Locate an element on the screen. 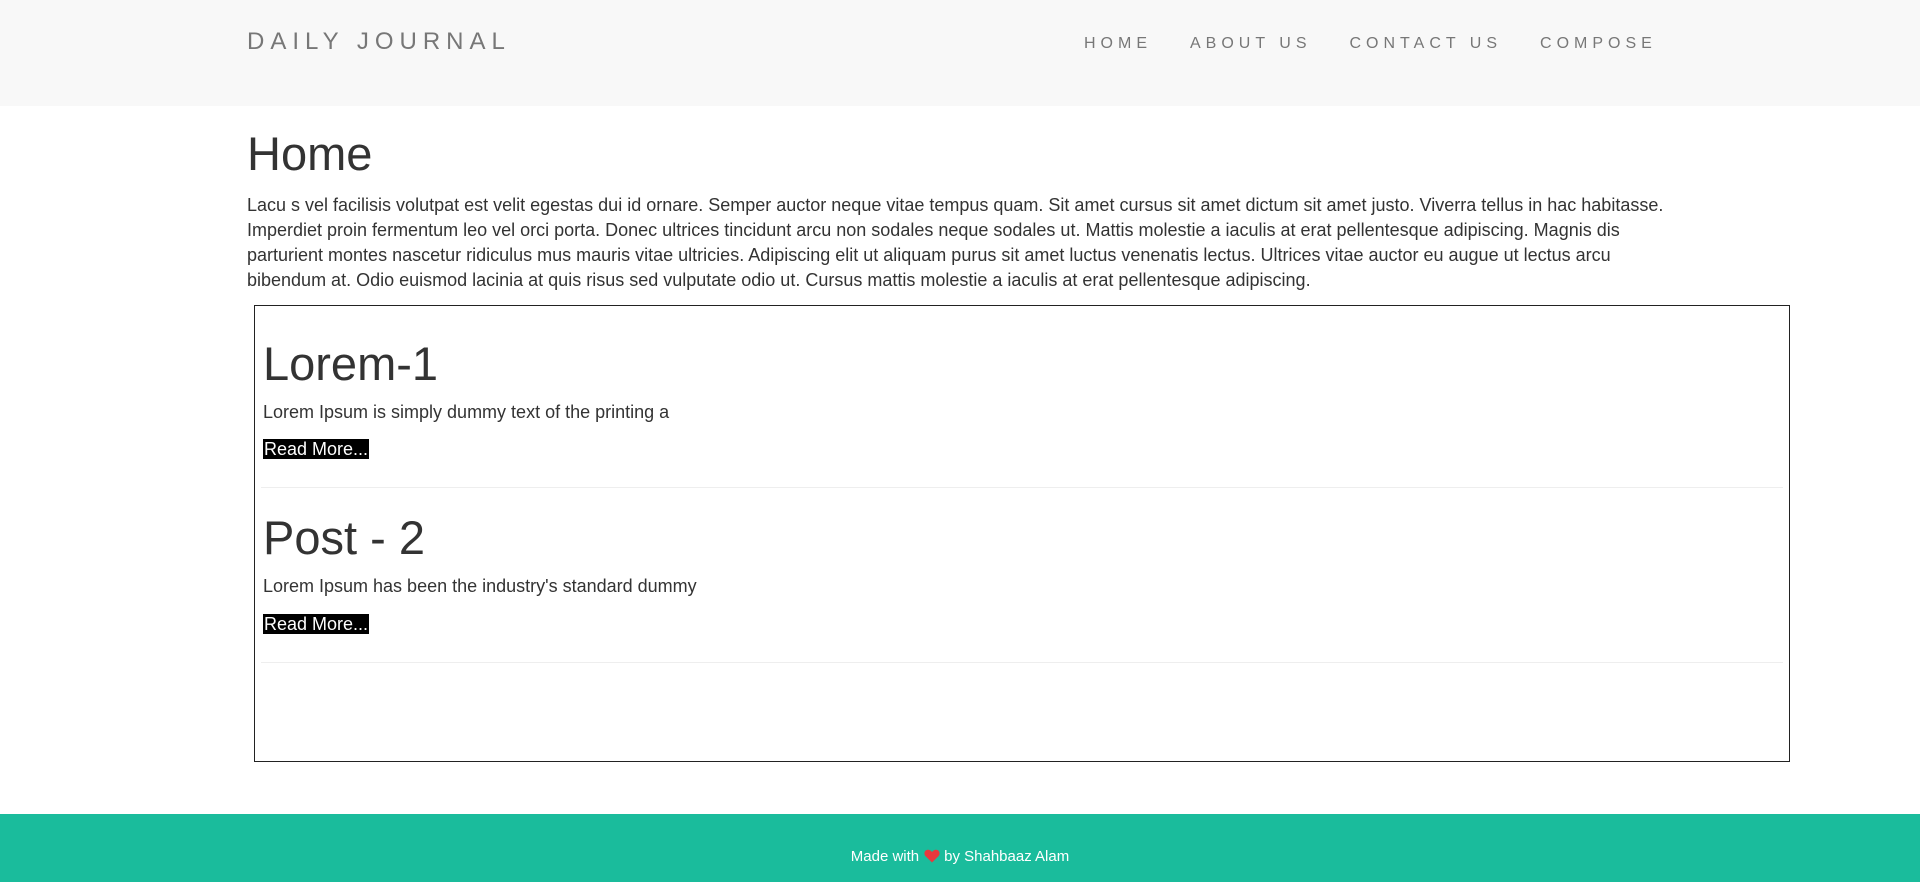 The width and height of the screenshot is (1920, 882). footer: Made with by Shahbaaz Alam is located at coordinates (960, 848).